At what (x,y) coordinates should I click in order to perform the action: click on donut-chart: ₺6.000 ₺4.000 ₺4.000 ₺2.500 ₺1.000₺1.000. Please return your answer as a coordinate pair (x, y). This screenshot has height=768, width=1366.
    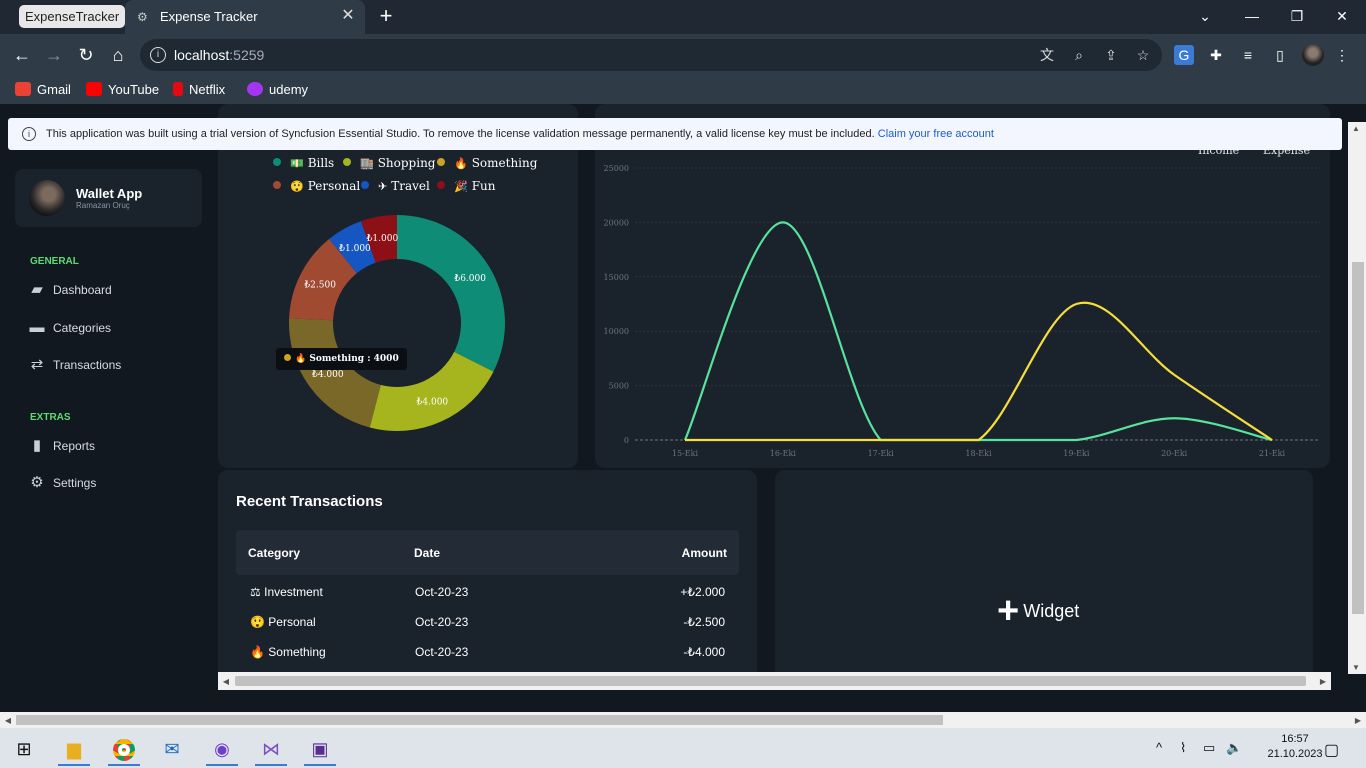
    Looking at the image, I should click on (398, 286).